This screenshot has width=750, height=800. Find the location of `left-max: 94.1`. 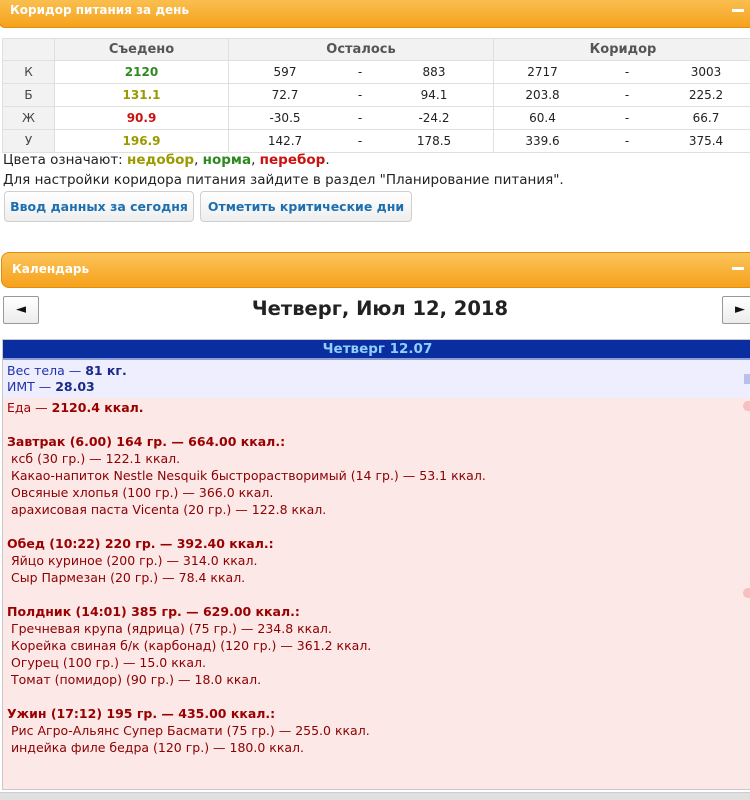

left-max: 94.1 is located at coordinates (434, 95).